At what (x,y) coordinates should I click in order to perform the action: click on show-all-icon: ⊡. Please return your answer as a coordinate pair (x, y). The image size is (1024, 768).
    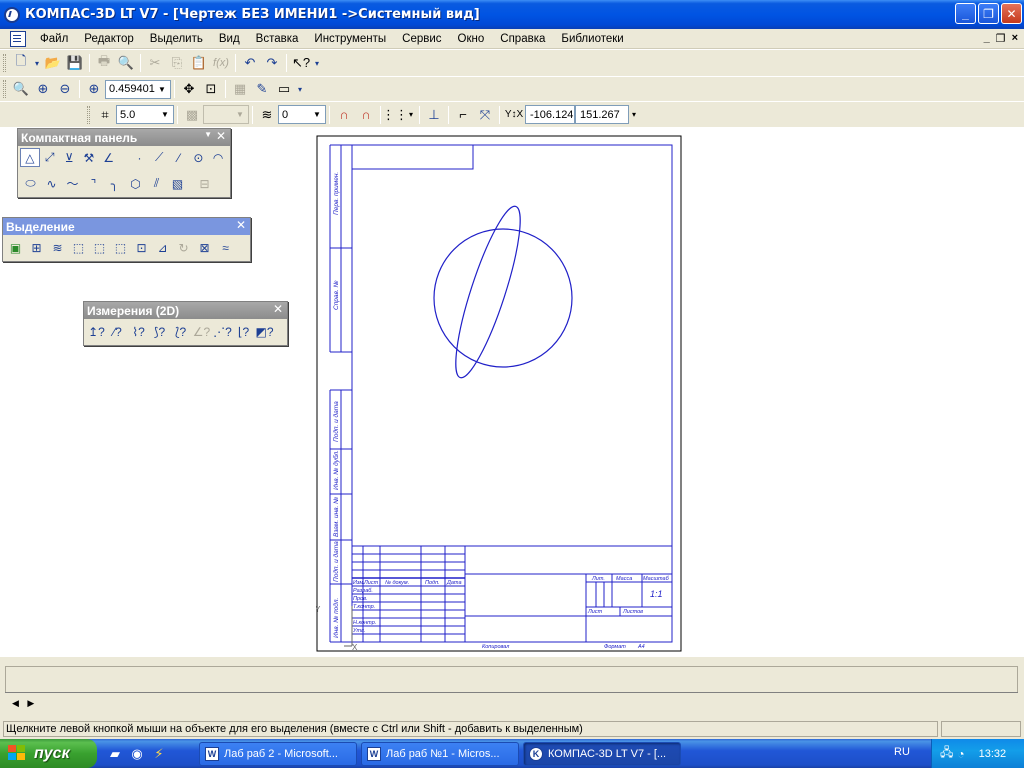
    Looking at the image, I should click on (211, 89).